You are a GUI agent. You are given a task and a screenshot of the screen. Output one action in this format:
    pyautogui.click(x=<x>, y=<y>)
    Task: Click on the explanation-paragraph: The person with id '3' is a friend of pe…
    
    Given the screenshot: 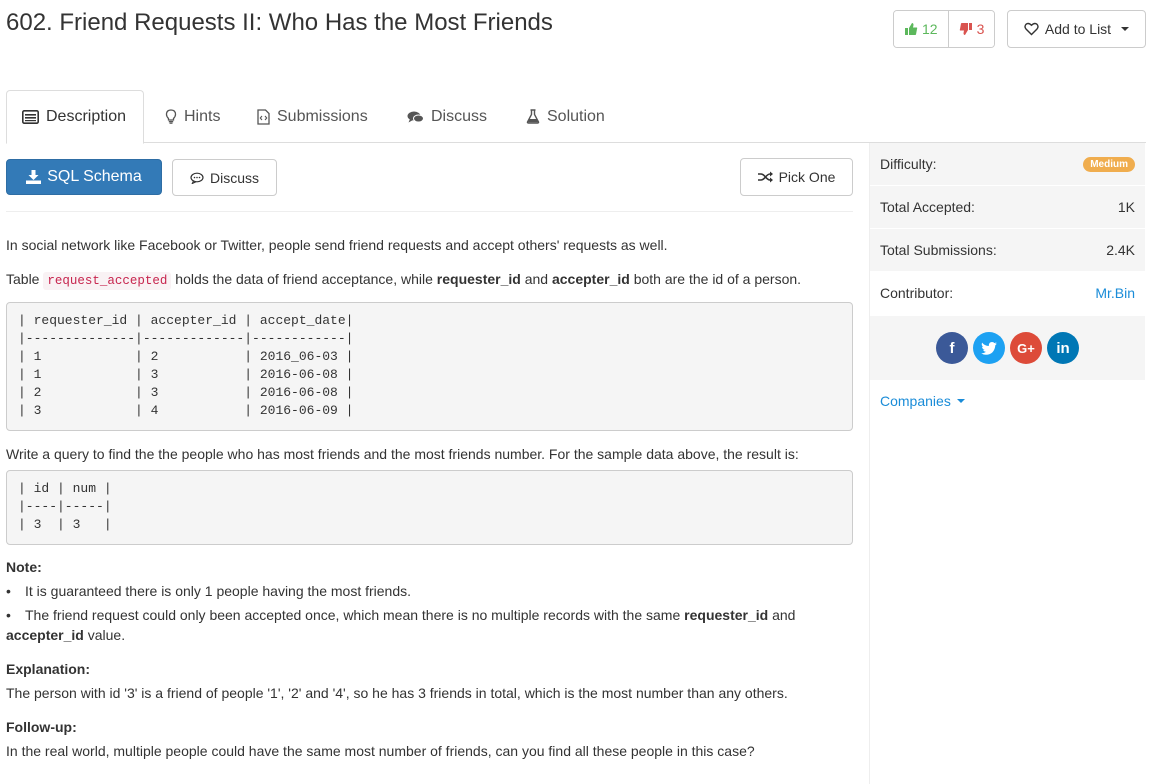 What is the action you would take?
    pyautogui.click(x=397, y=693)
    